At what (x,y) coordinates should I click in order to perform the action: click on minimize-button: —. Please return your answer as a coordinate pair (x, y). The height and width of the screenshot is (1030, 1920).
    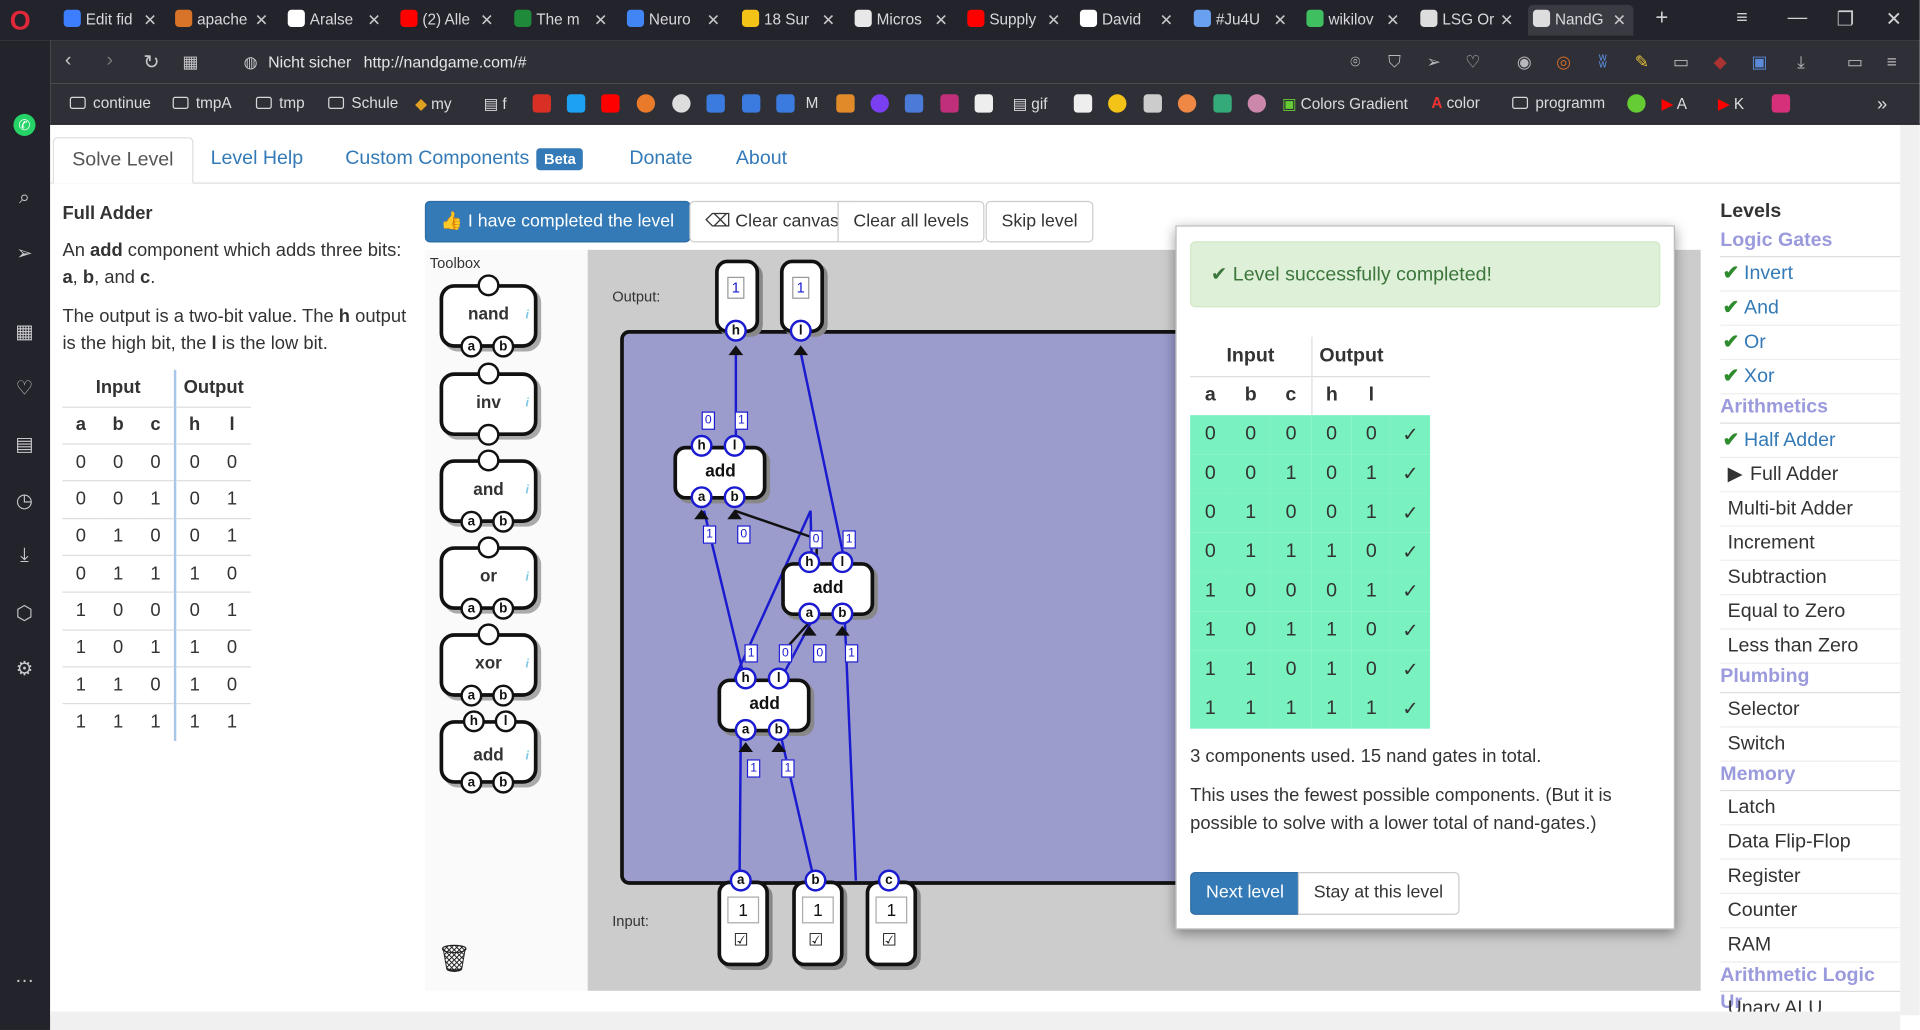
    Looking at the image, I should click on (1798, 18).